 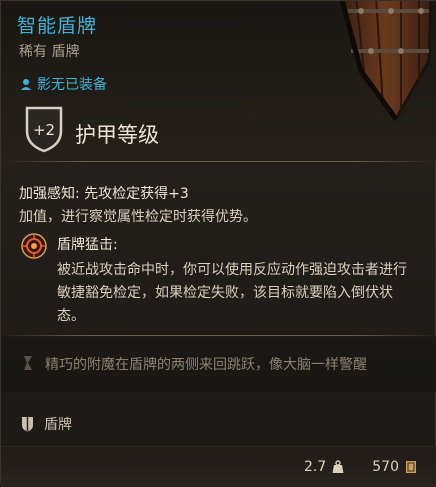 What do you see at coordinates (87, 245) in the screenshot?
I see `ability-name: 盾牌猛击:` at bounding box center [87, 245].